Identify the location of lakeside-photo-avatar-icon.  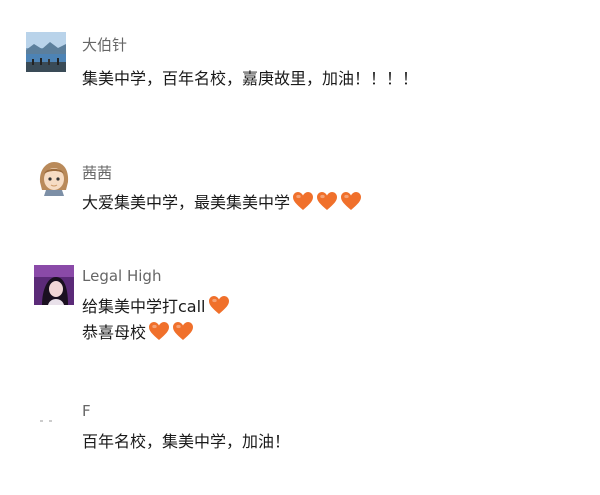
(46, 52).